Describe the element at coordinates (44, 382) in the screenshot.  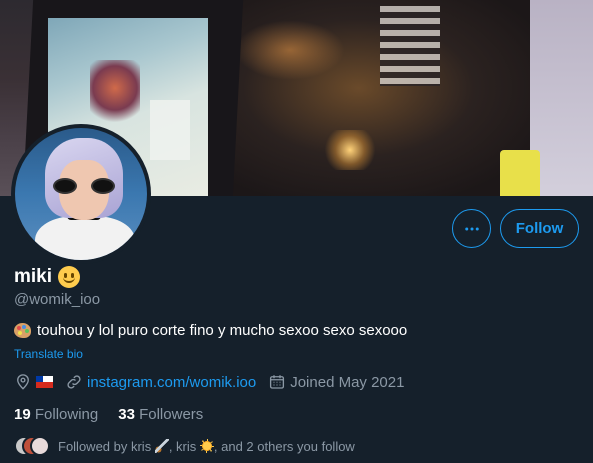
I see `chile-flag-icon` at that location.